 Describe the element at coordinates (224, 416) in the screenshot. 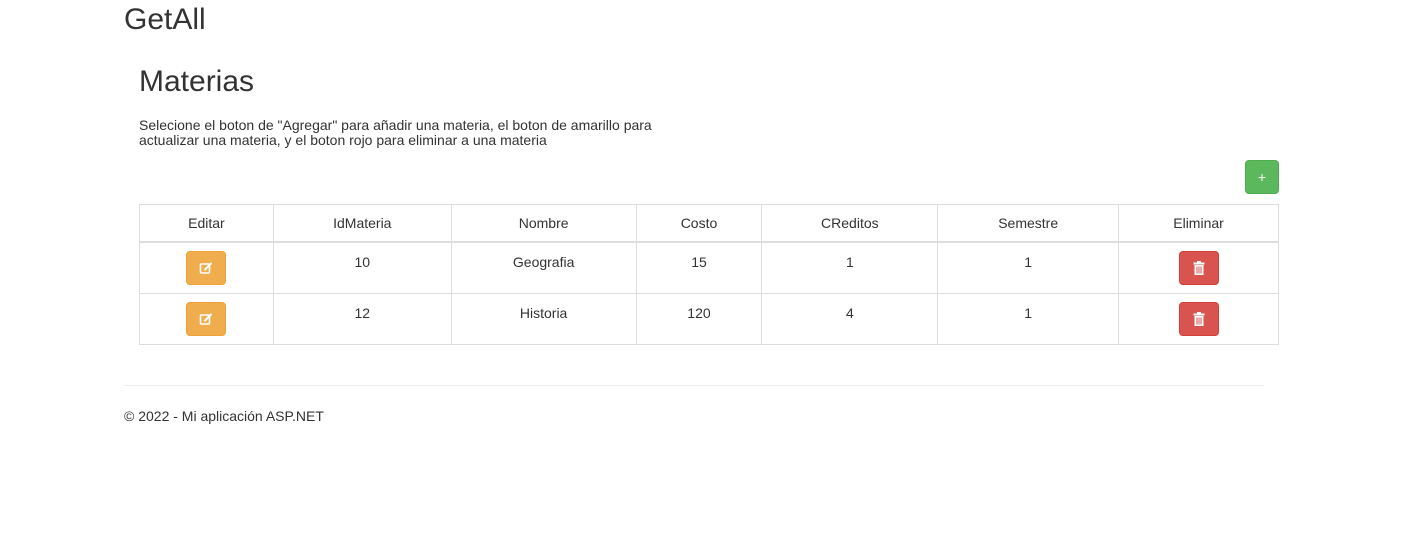

I see `footer-text: © 2022 - Mi aplicación ASP.NET` at that location.